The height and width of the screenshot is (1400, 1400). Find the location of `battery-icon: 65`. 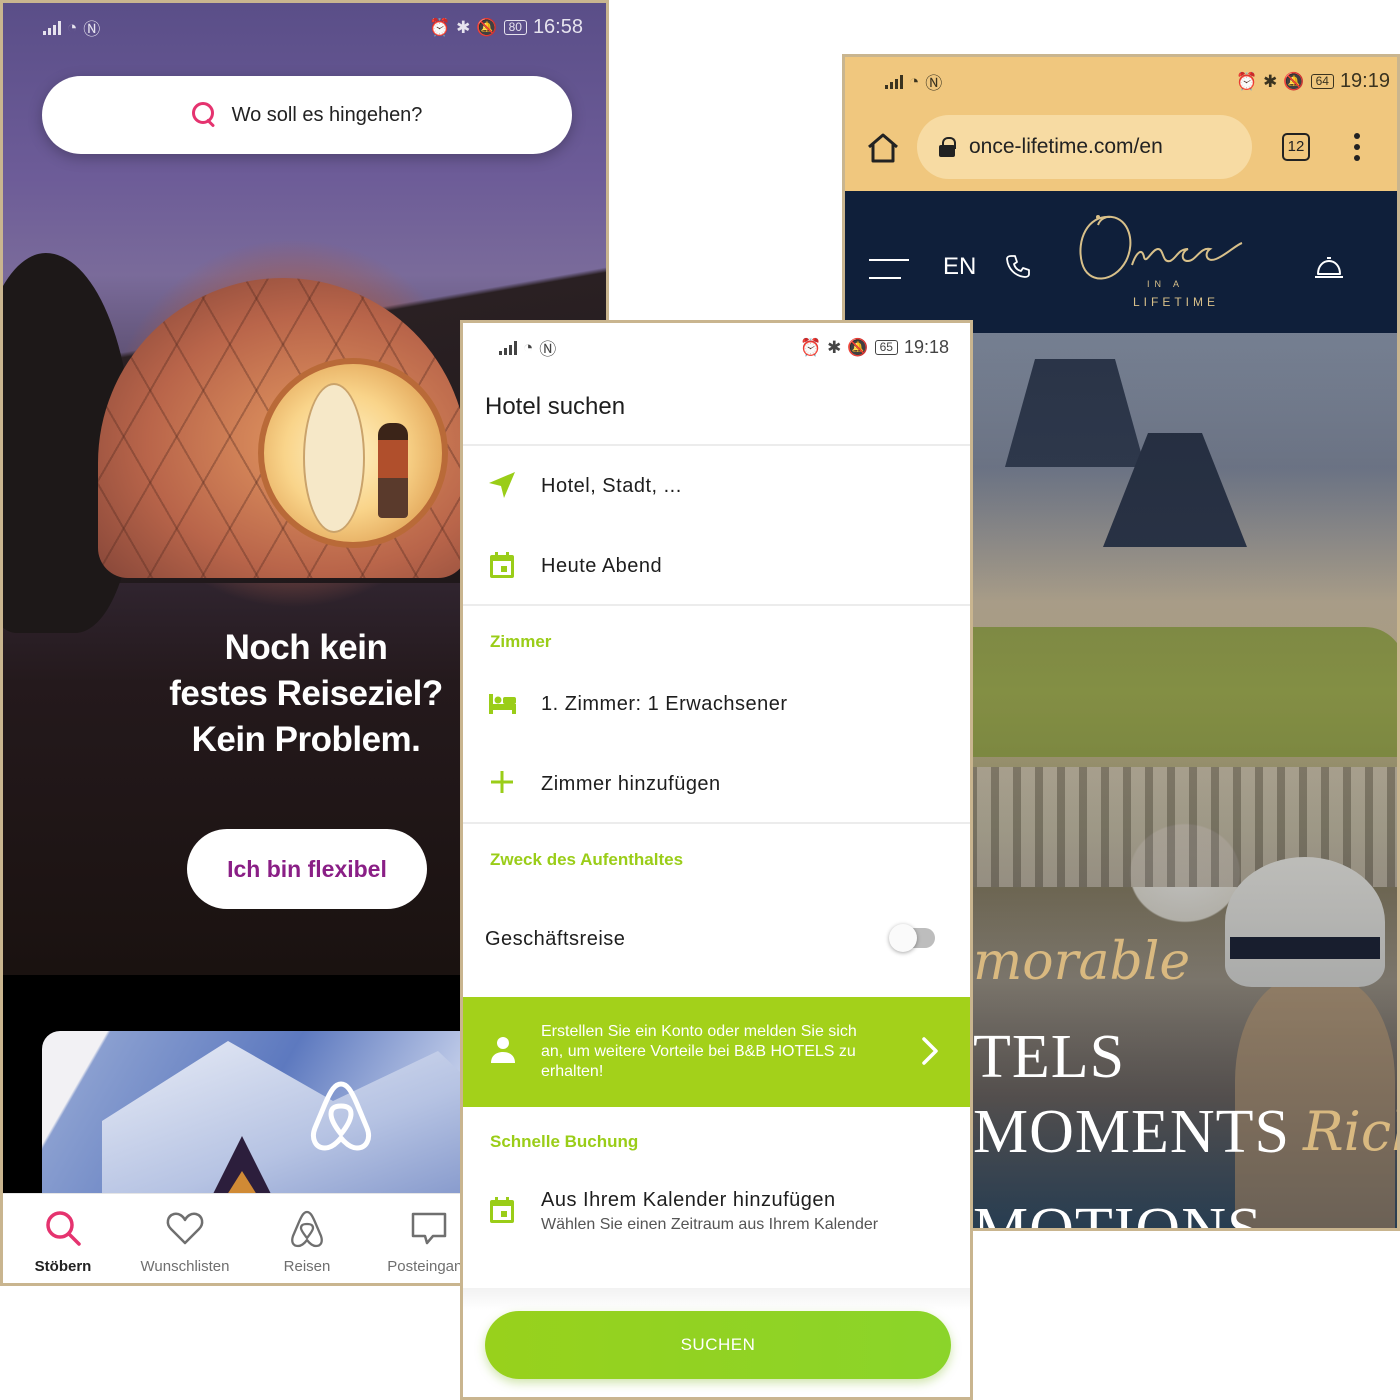

battery-icon: 65 is located at coordinates (886, 347).